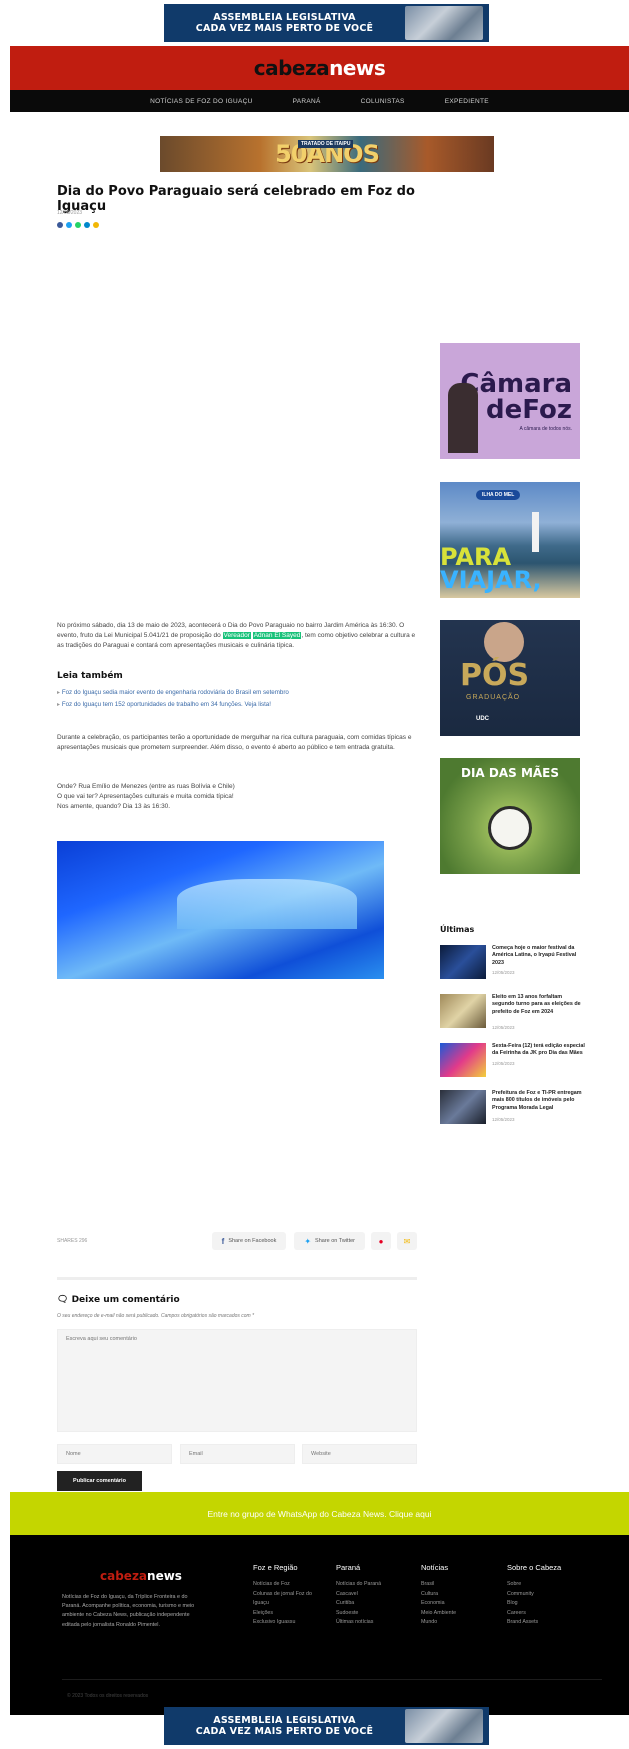  What do you see at coordinates (369, 1614) in the screenshot?
I see `footer-link: Sudoeste` at bounding box center [369, 1614].